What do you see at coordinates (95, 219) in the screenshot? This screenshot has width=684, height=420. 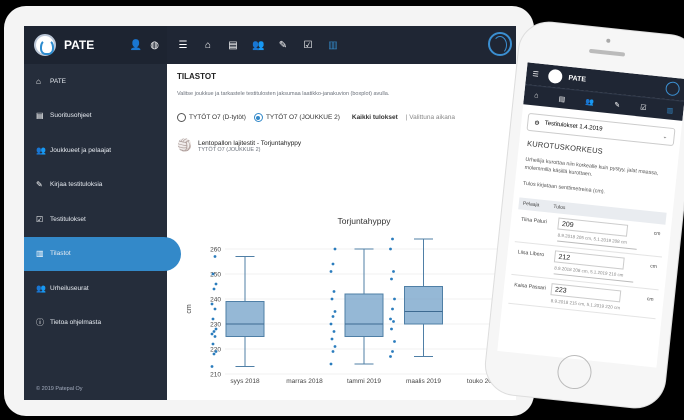 I see `sidebar-item-testitulokset: ☑ Testitulokset` at bounding box center [95, 219].